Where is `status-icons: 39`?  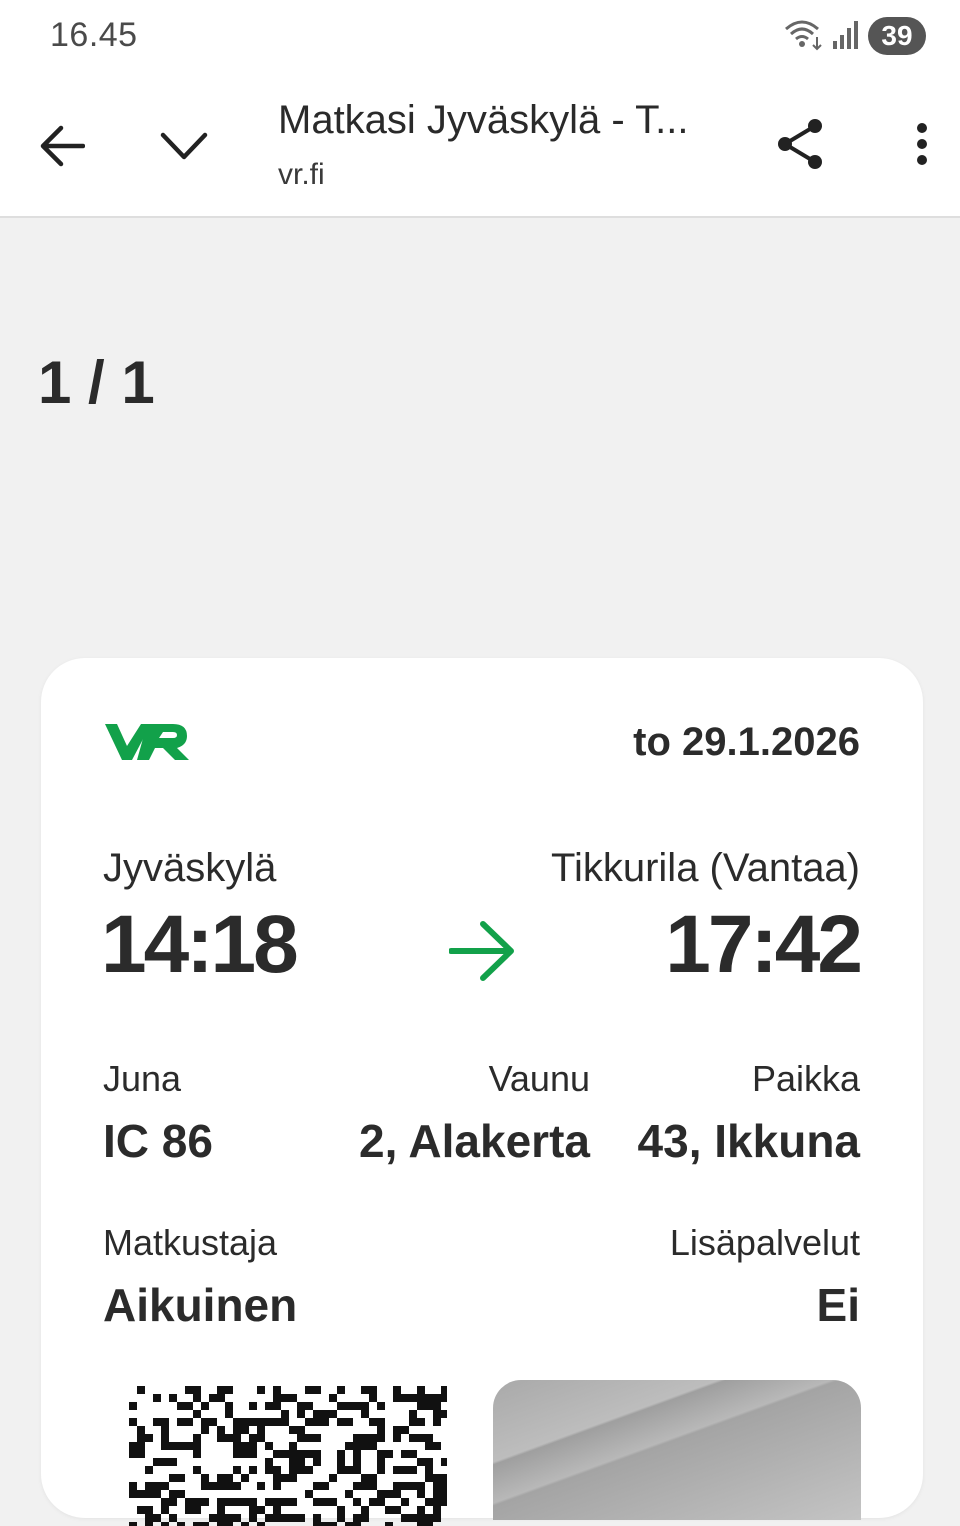
status-icons: 39 is located at coordinates (855, 36).